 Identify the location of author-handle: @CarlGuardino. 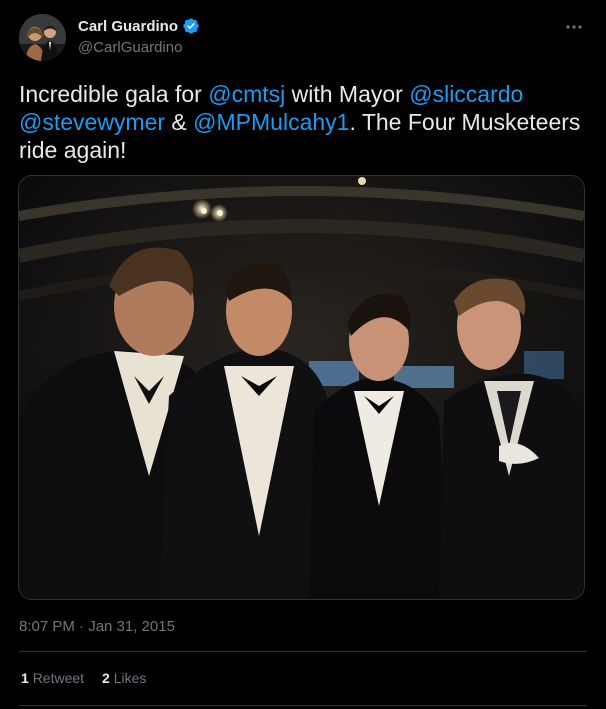
(130, 47).